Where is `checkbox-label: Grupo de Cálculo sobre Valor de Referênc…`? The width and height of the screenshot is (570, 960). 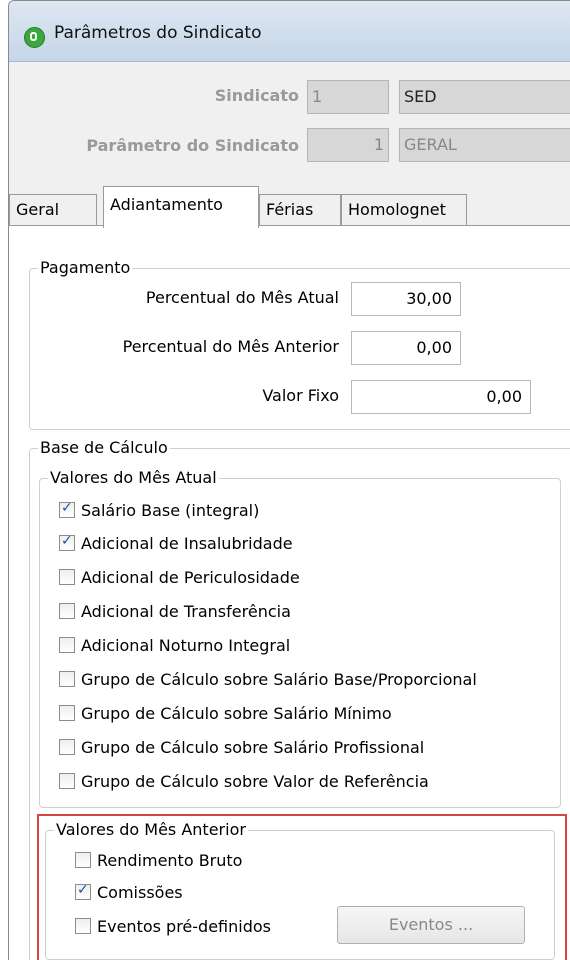 checkbox-label: Grupo de Cálculo sobre Valor de Referênc… is located at coordinates (255, 781).